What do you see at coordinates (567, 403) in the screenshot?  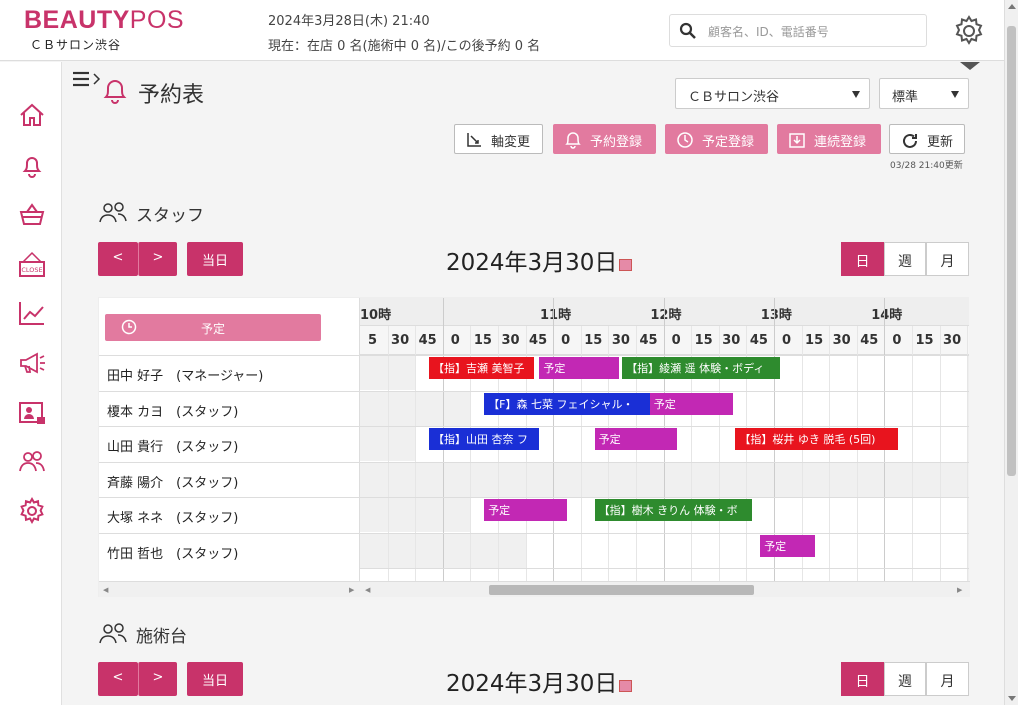 I see `appointment-block: 【F】森 七菜 フェイシャル・` at bounding box center [567, 403].